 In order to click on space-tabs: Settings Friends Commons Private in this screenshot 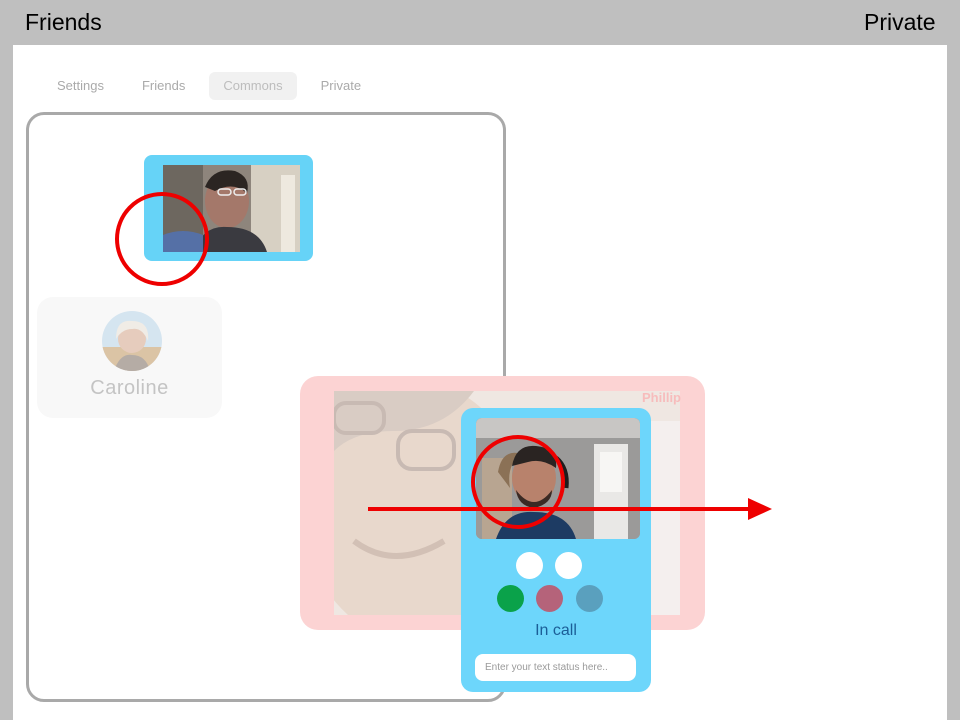, I will do `click(209, 86)`.